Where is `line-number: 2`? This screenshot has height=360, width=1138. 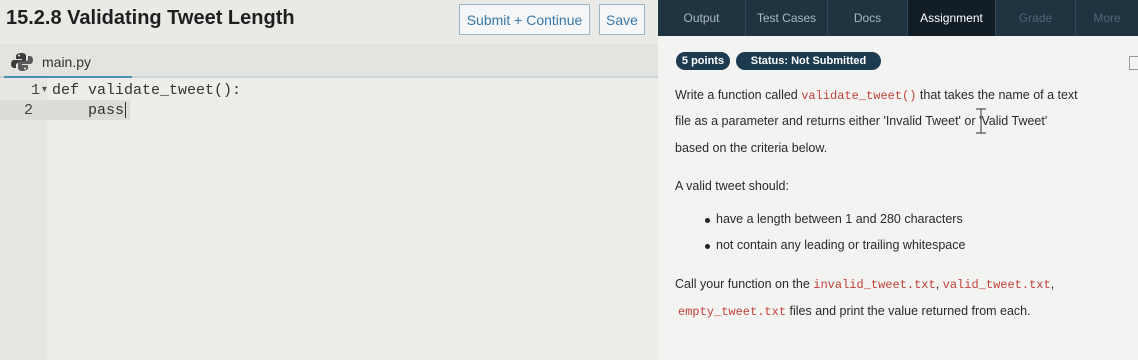
line-number: 2 is located at coordinates (28, 110).